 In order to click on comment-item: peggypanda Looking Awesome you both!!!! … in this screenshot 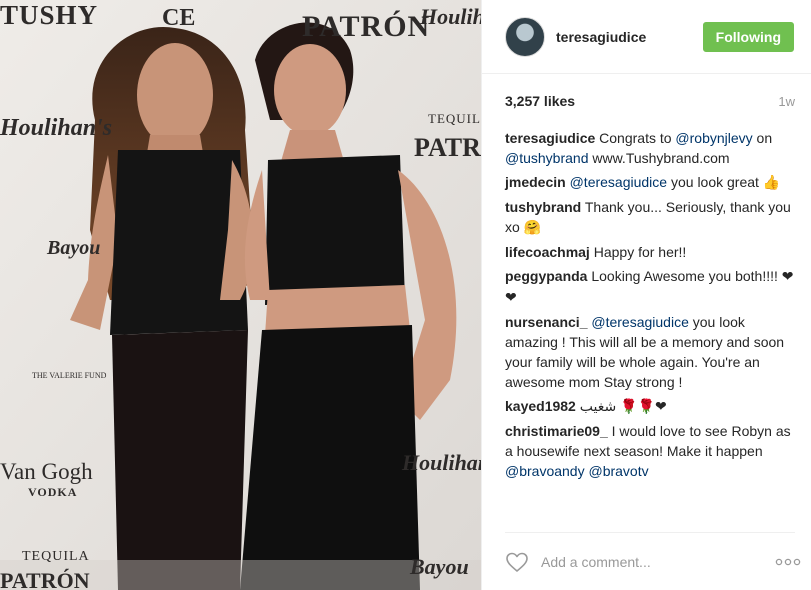, I will do `click(650, 287)`.